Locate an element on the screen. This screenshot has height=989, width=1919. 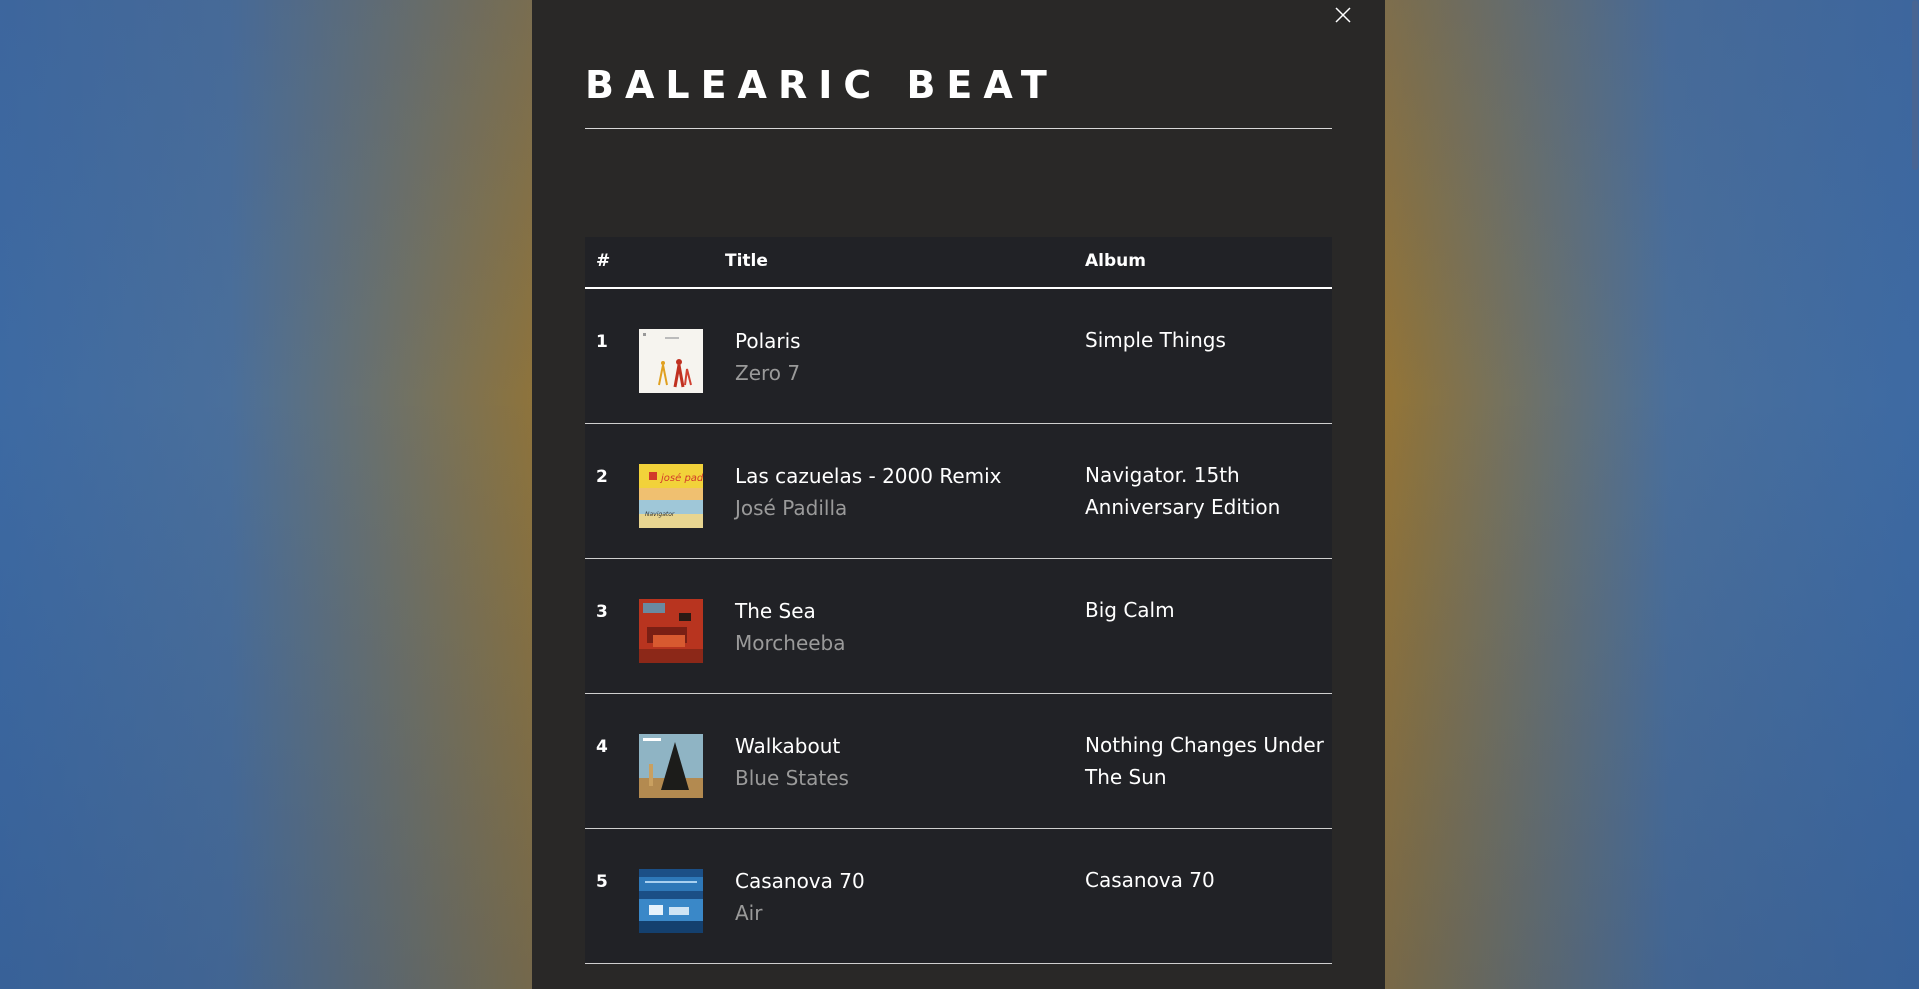
track-row: 5 Casanova 70 Air Casanova 70 is located at coordinates (958, 896).